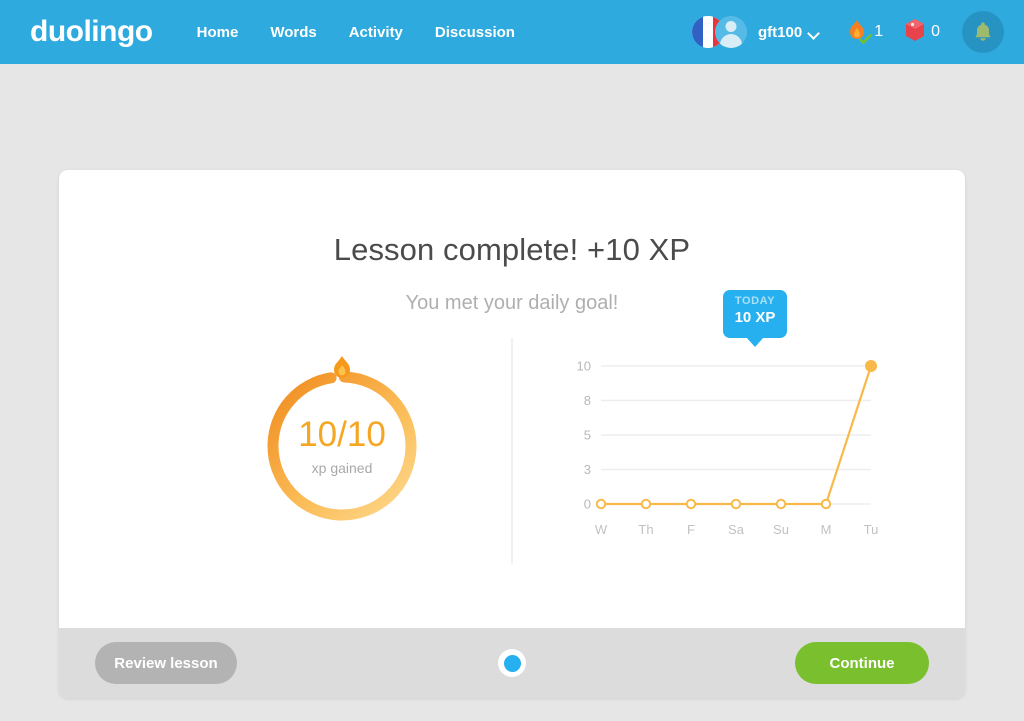 This screenshot has width=1024, height=721. I want to click on x-axis-tick-label: W, so click(601, 529).